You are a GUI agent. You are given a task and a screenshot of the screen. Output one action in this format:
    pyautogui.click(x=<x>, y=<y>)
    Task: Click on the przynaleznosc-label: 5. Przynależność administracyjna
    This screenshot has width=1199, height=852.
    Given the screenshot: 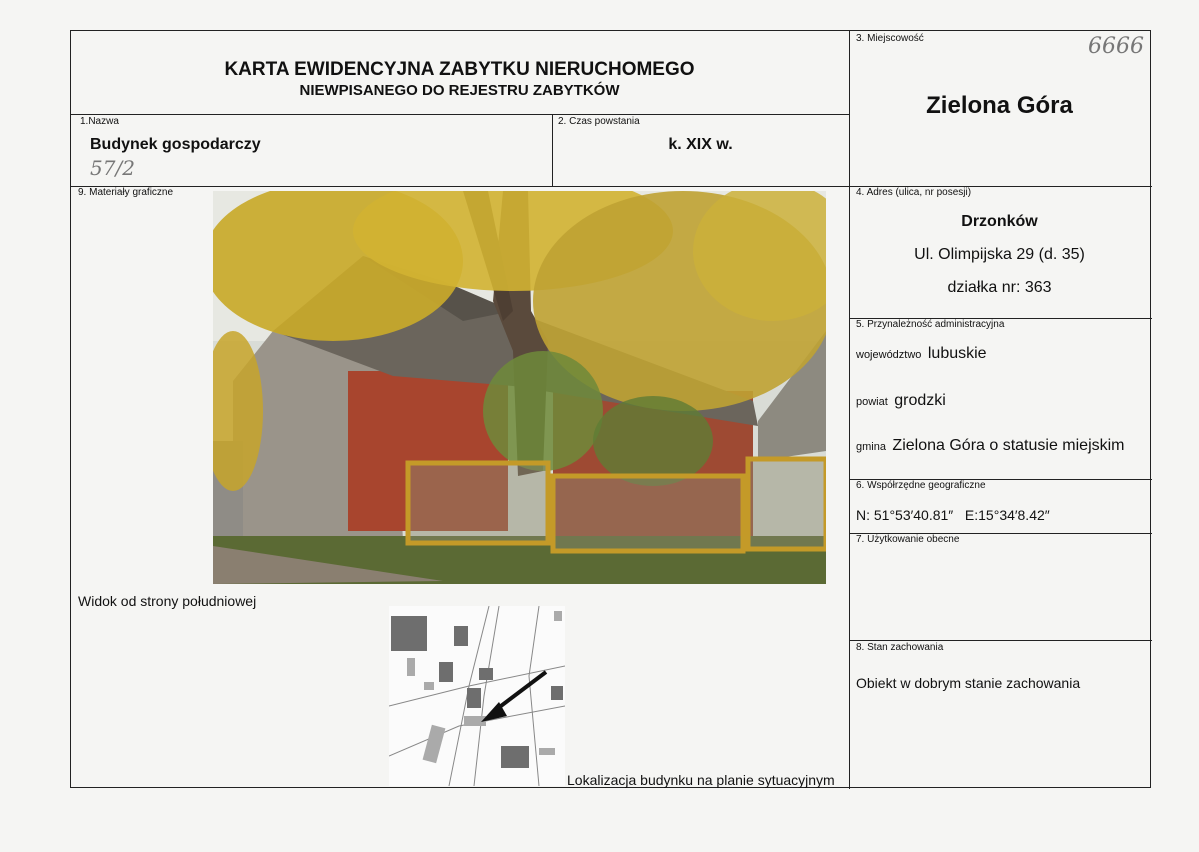 What is the action you would take?
    pyautogui.click(x=930, y=324)
    